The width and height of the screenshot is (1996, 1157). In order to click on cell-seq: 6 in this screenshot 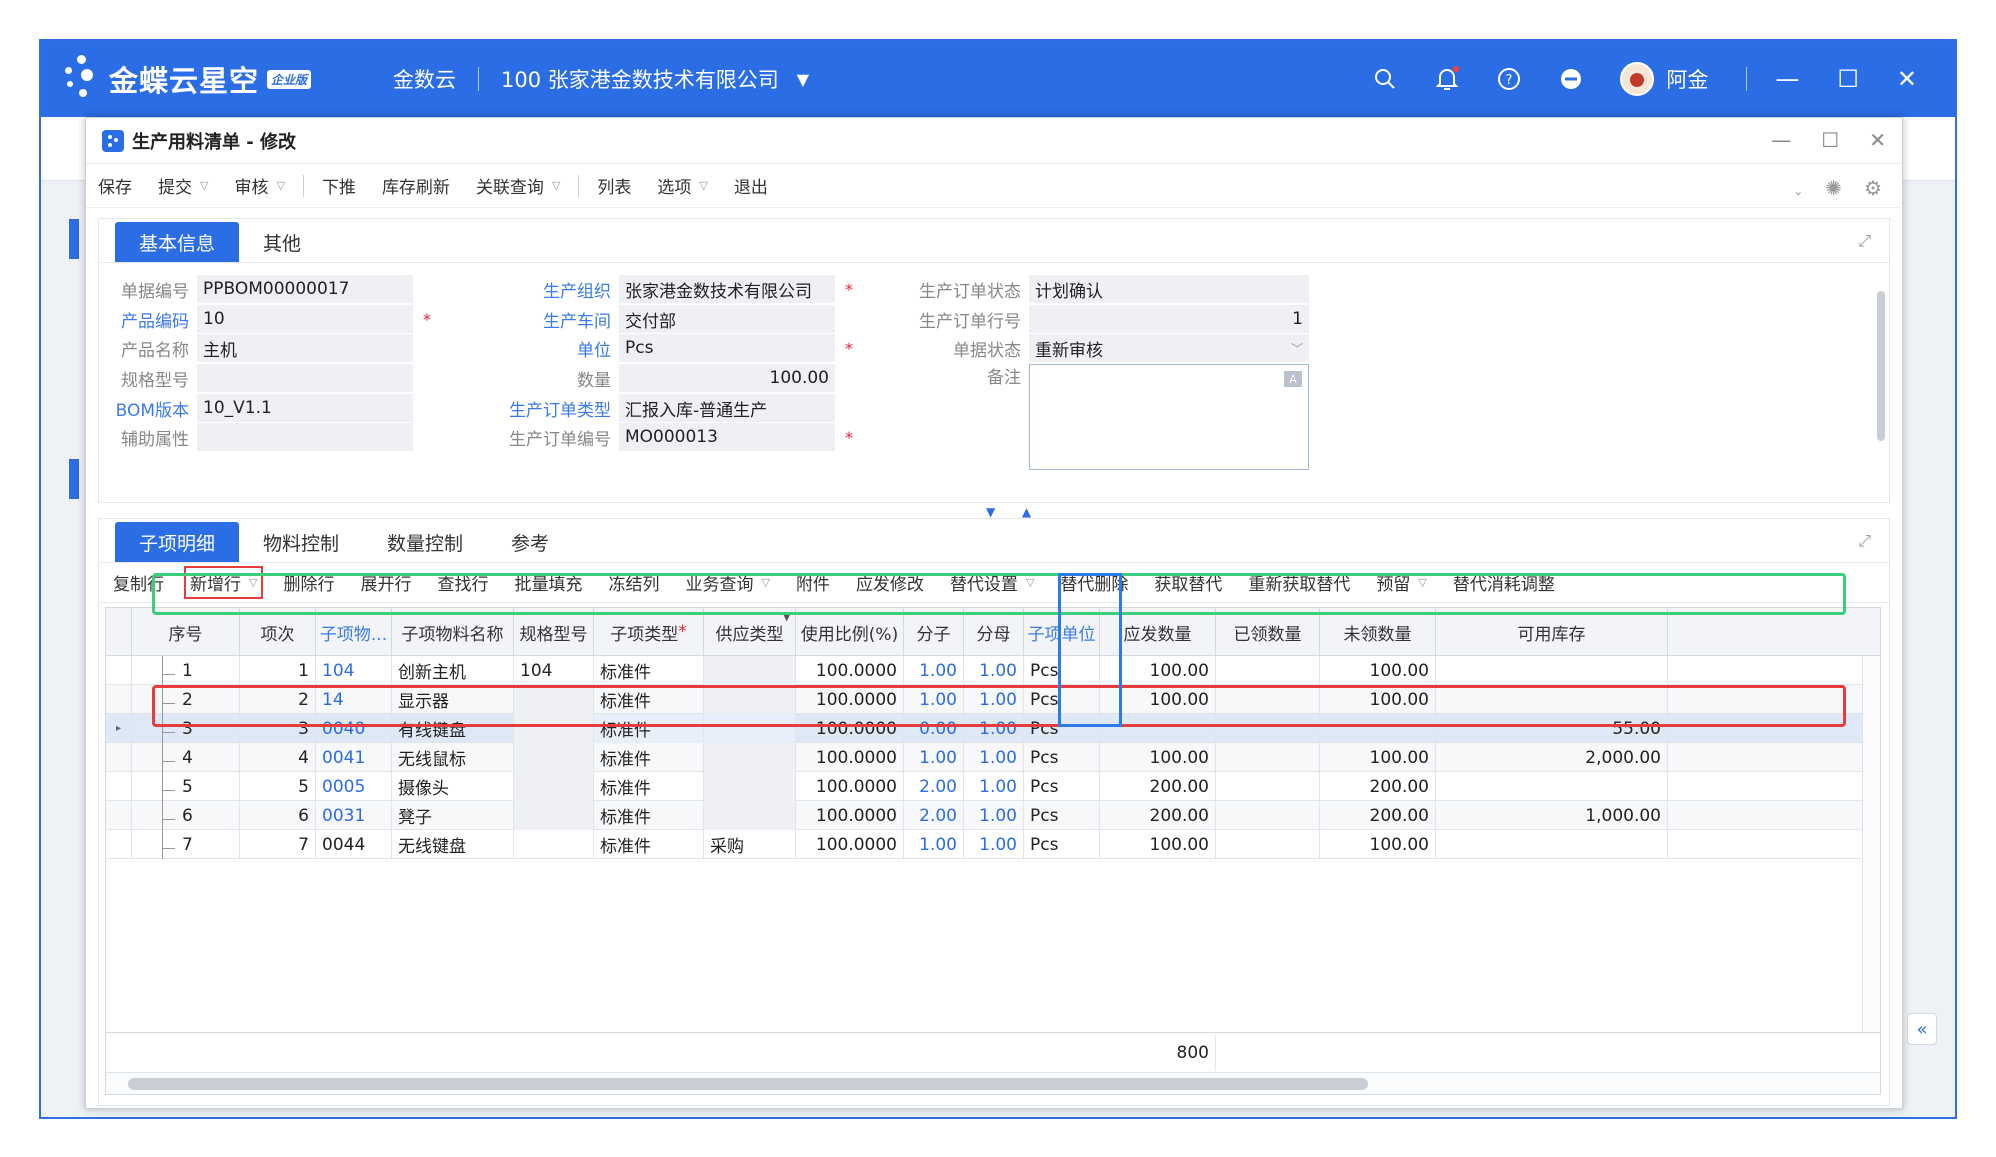, I will do `click(186, 815)`.